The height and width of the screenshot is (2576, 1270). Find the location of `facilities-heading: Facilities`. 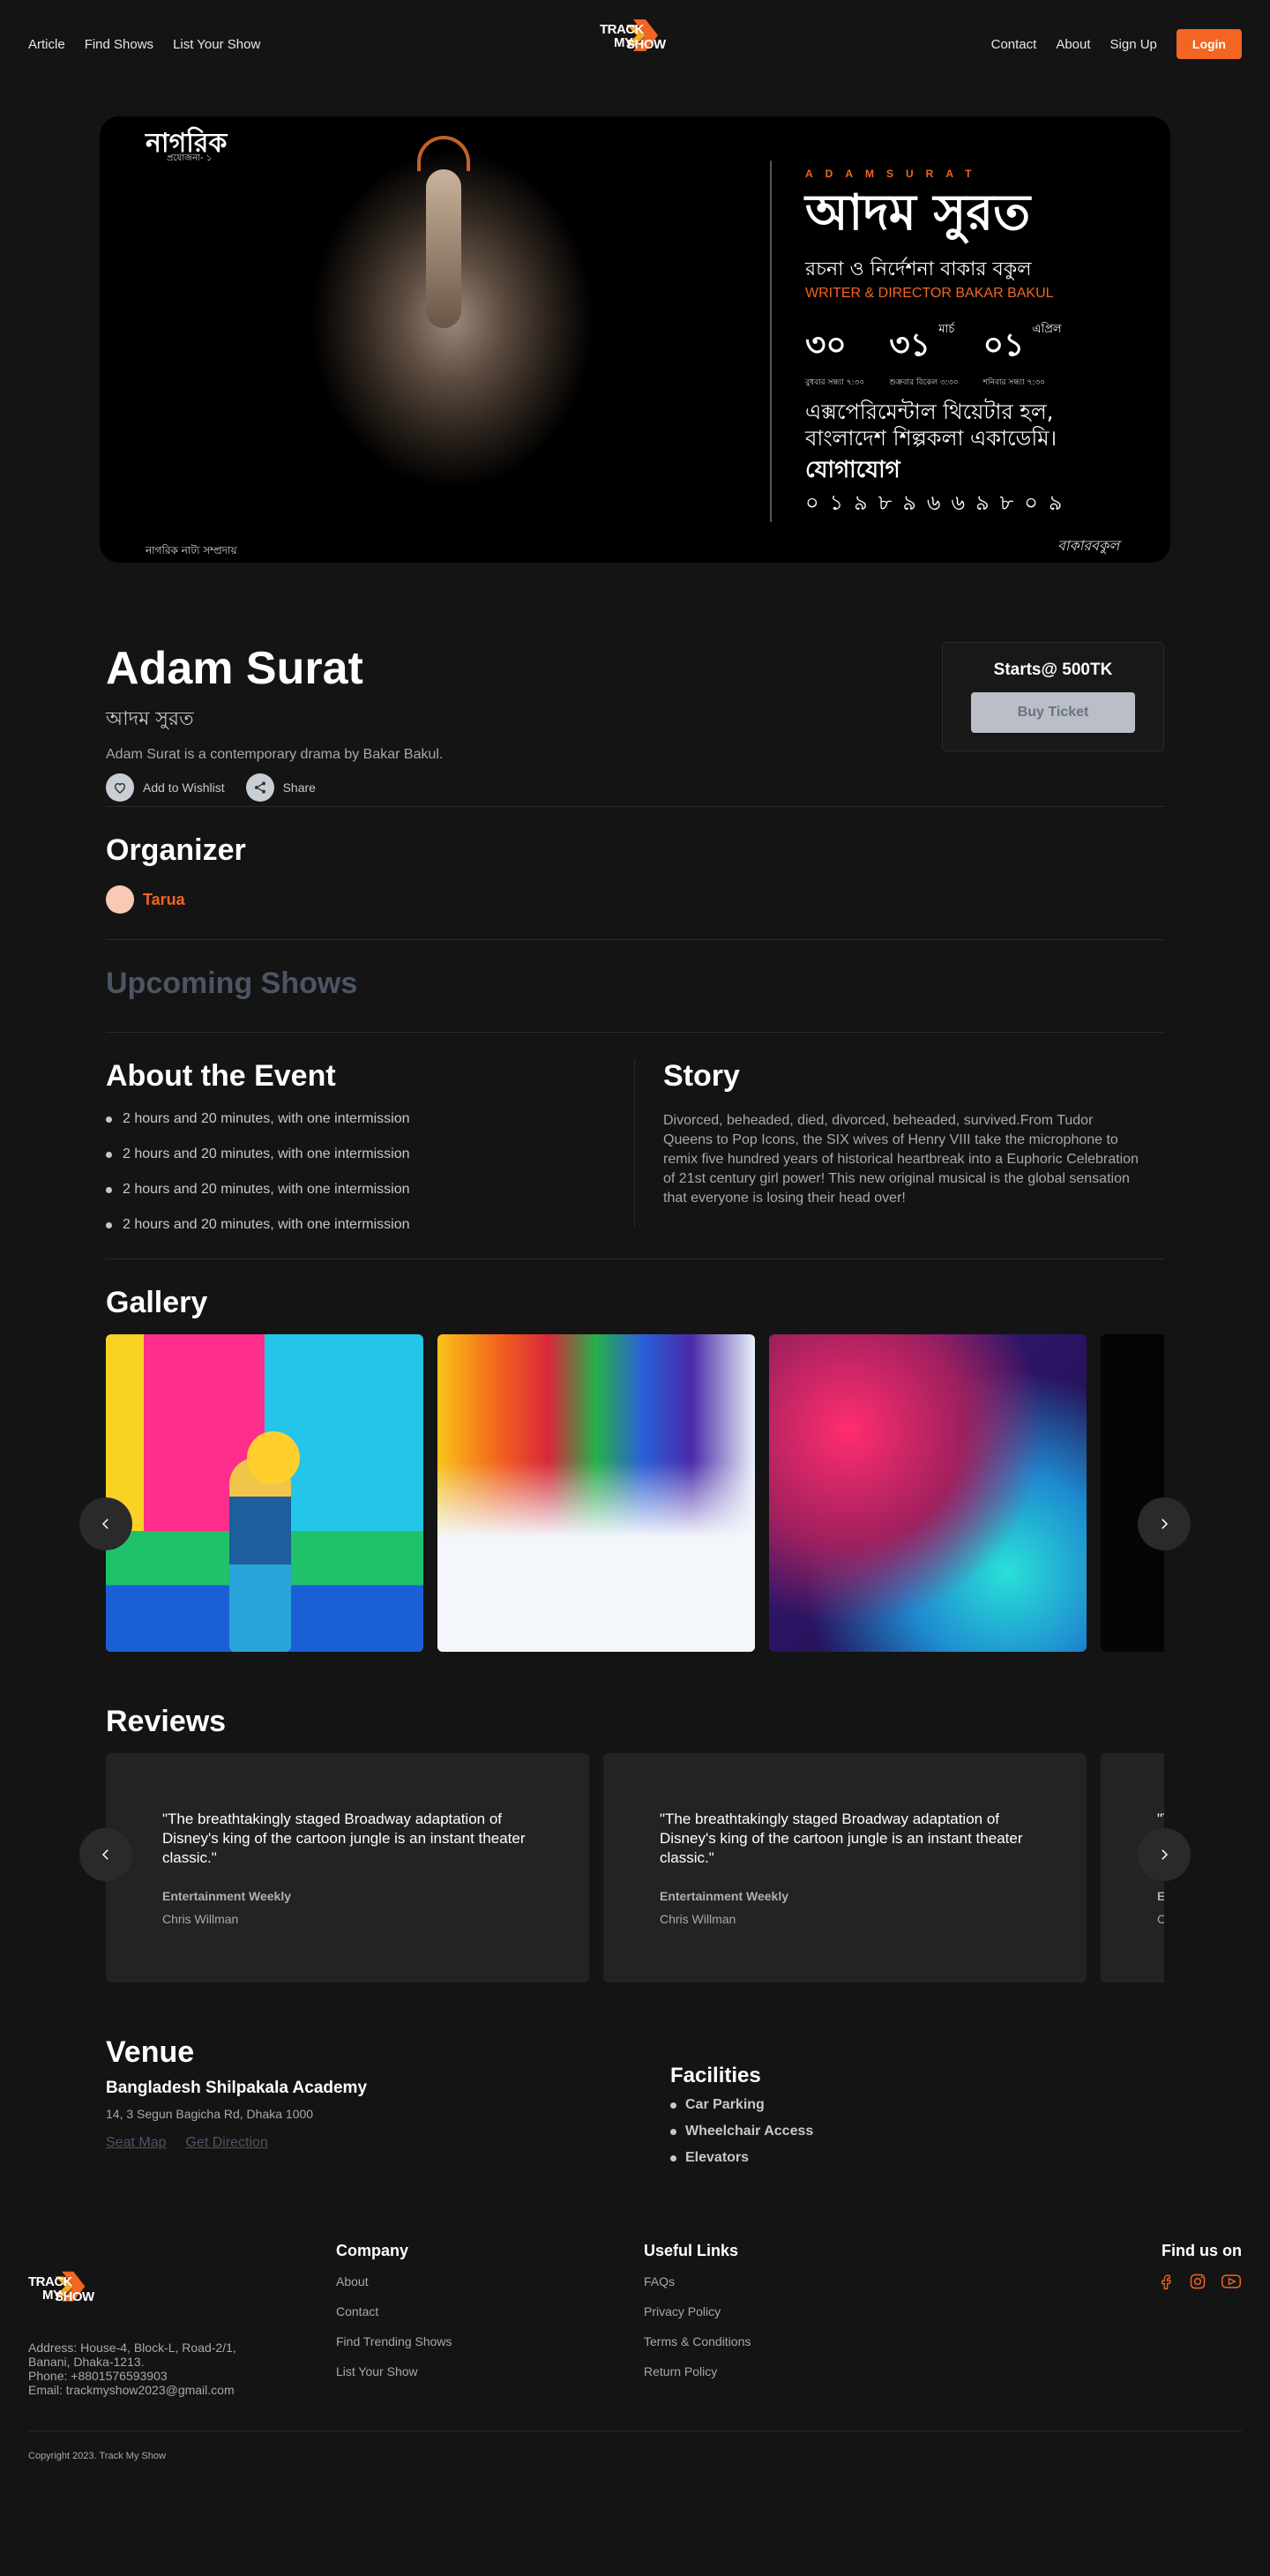

facilities-heading: Facilities is located at coordinates (715, 2075).